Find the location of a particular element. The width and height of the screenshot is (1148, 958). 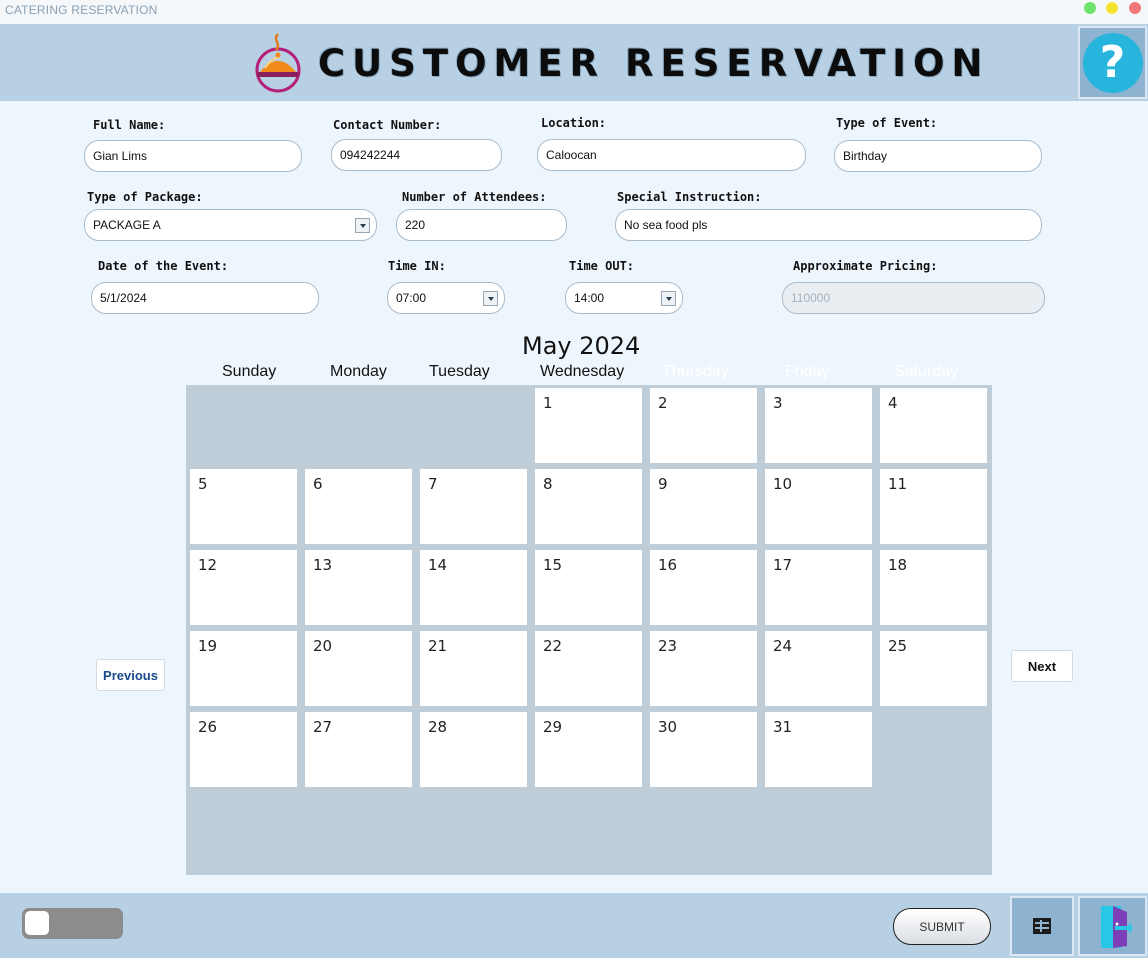

calendar-day-cell: 12 is located at coordinates (243, 587).